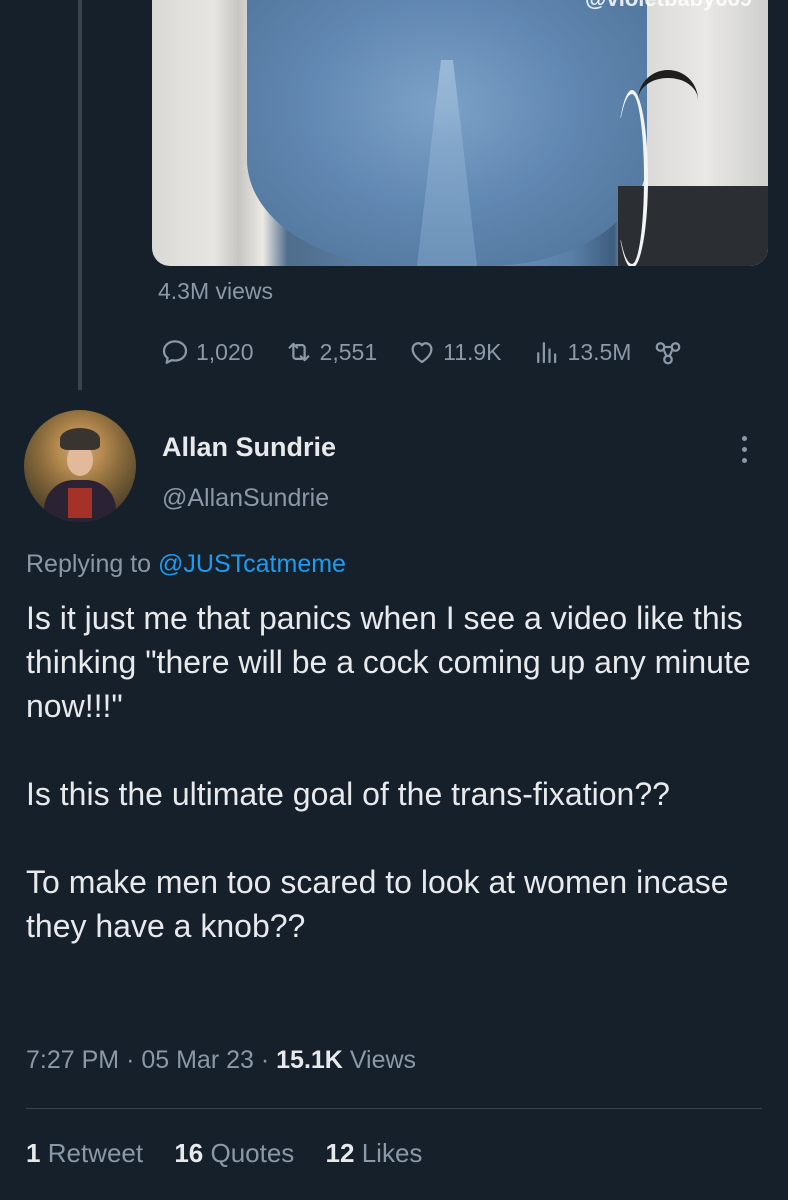 The image size is (788, 1200). Describe the element at coordinates (252, 564) in the screenshot. I see `replying-to-handle-link: @JUSTcatmeme` at that location.